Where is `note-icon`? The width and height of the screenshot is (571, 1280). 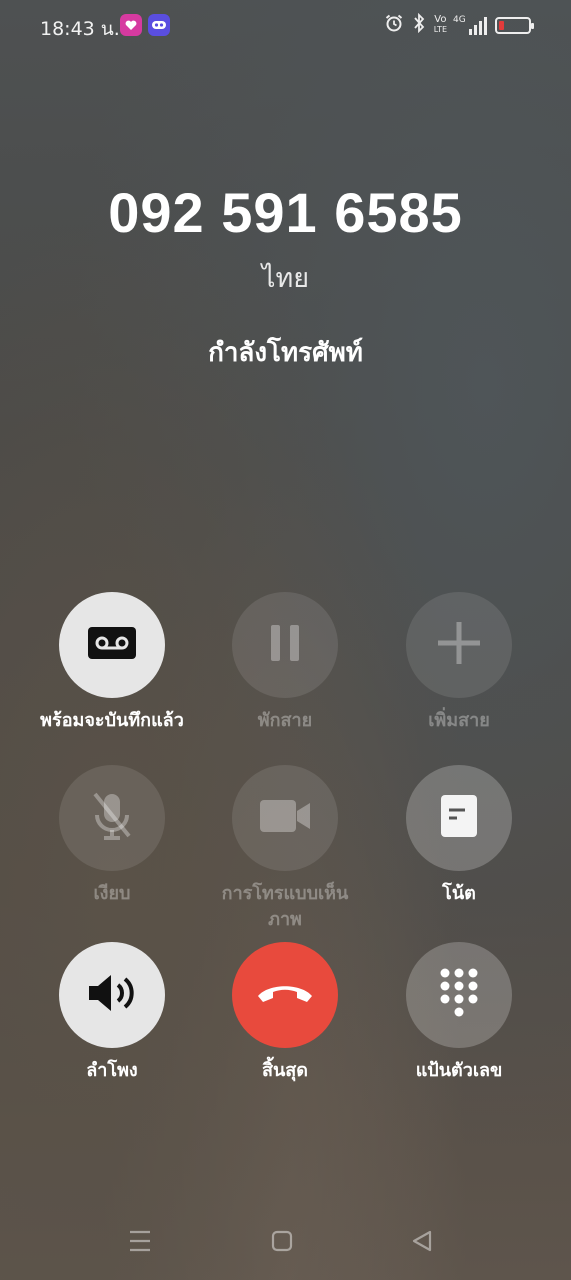 note-icon is located at coordinates (459, 818).